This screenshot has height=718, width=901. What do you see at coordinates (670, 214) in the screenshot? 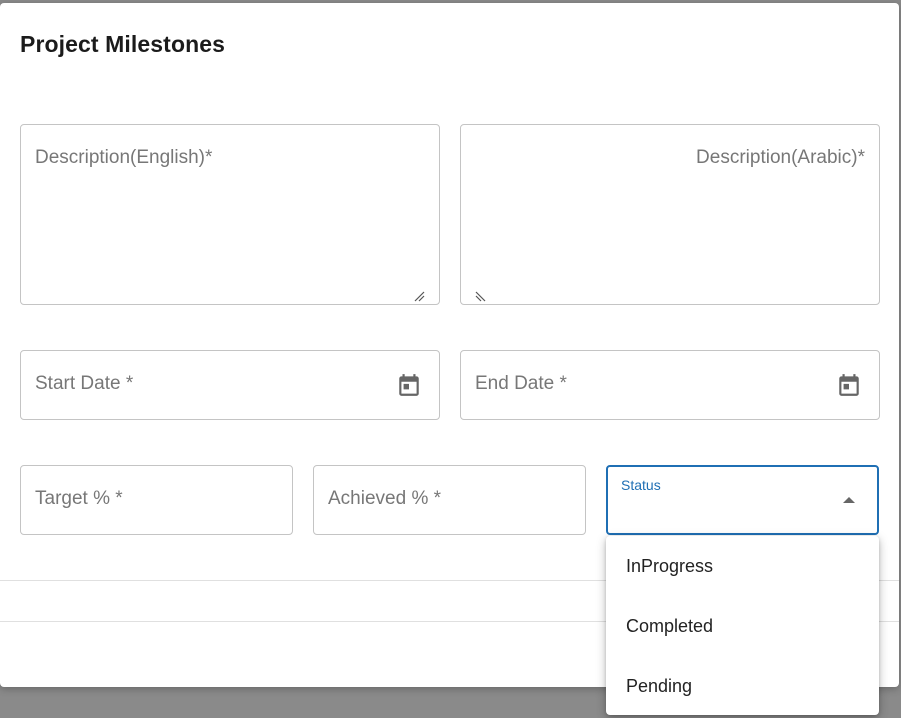
I see `description-arabic-textarea: Description(Arabic)*` at bounding box center [670, 214].